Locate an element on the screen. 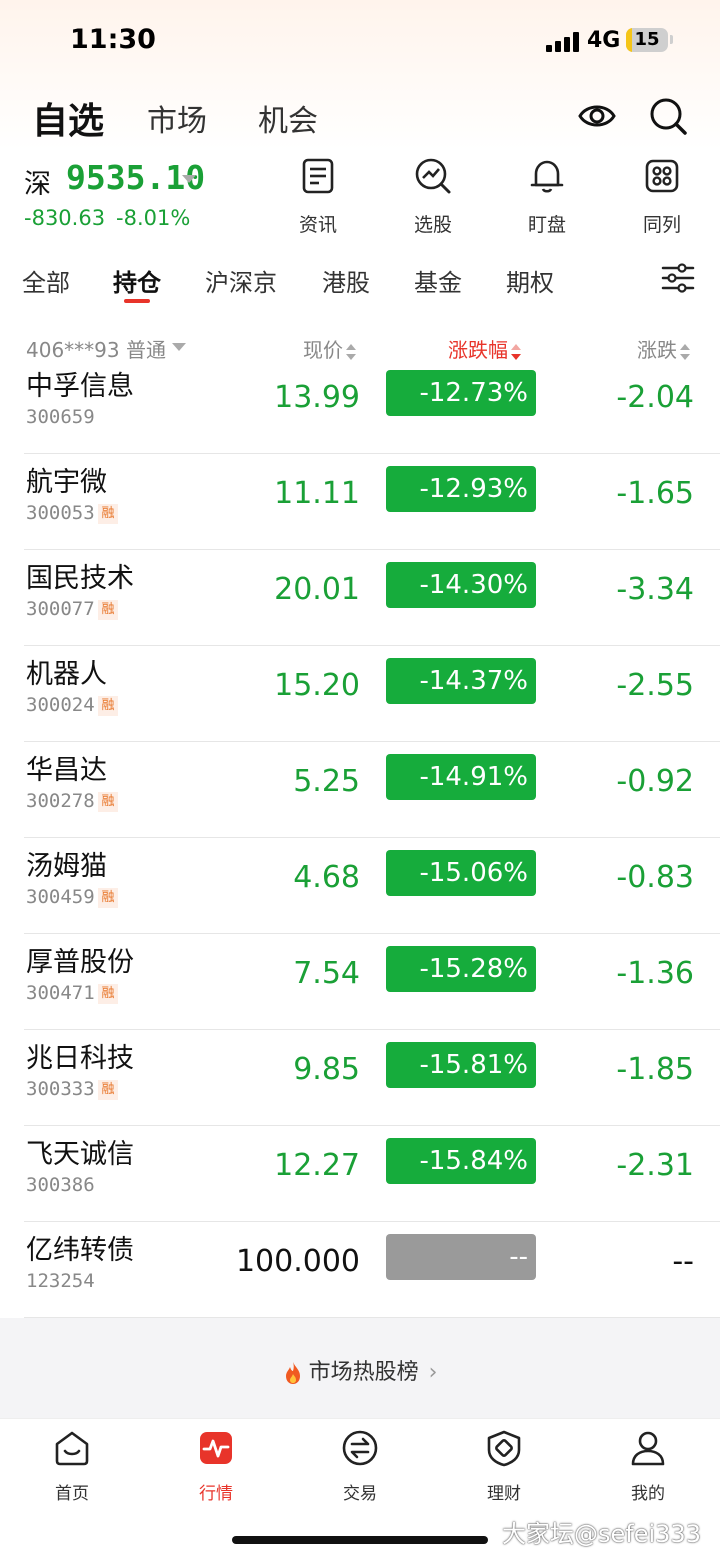 This screenshot has height=1559, width=720. filter-tab-options: 期权 is located at coordinates (530, 280).